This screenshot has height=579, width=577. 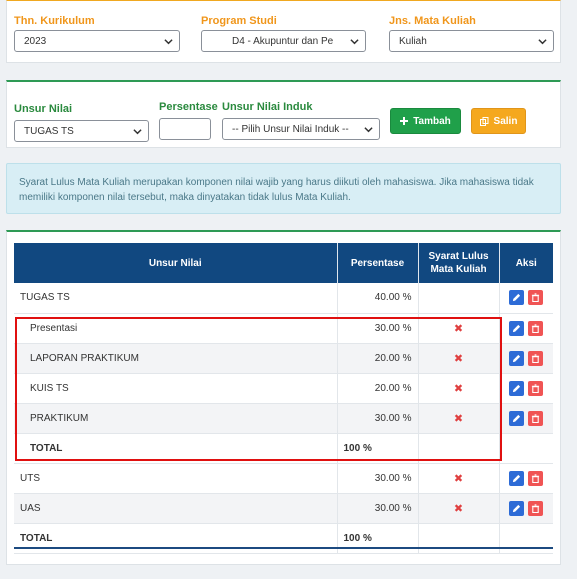 What do you see at coordinates (290, 129) in the screenshot?
I see `unsur-nilai-induk-value: -- Pilih Unsur Nilai Induk --` at bounding box center [290, 129].